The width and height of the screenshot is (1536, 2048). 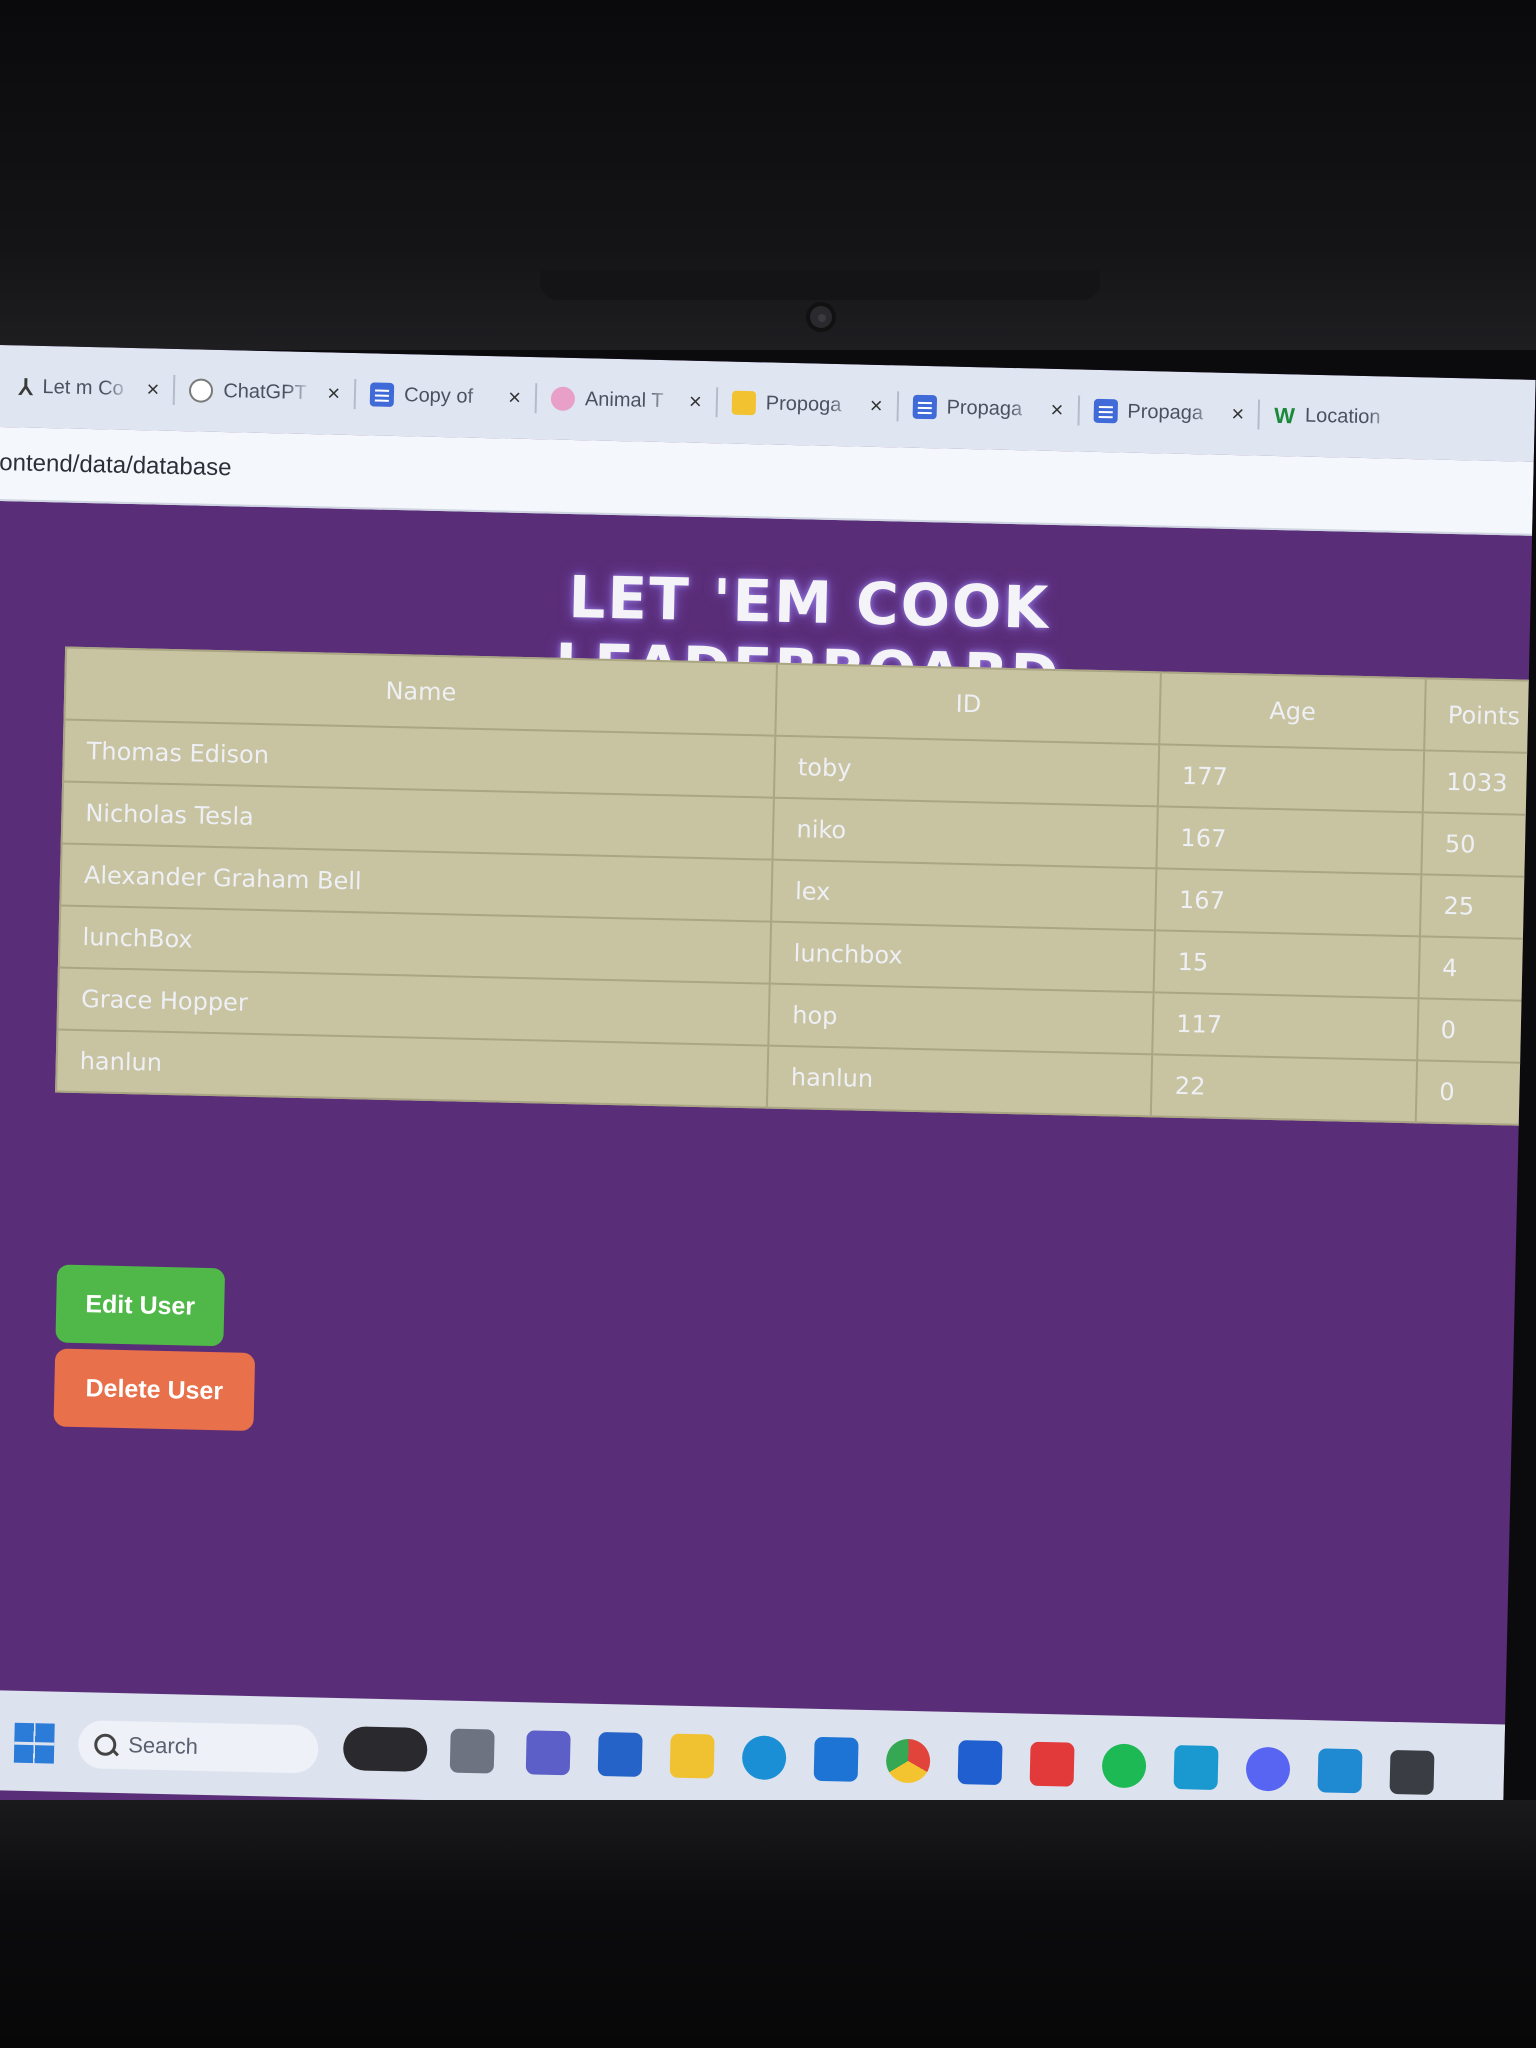 I want to click on cell-id: lex, so click(x=964, y=895).